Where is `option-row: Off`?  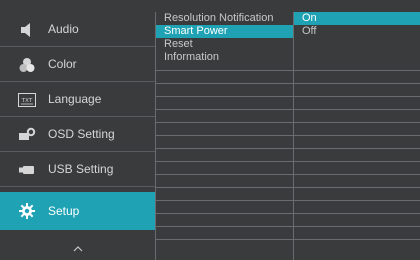
option-row: Off is located at coordinates (357, 31).